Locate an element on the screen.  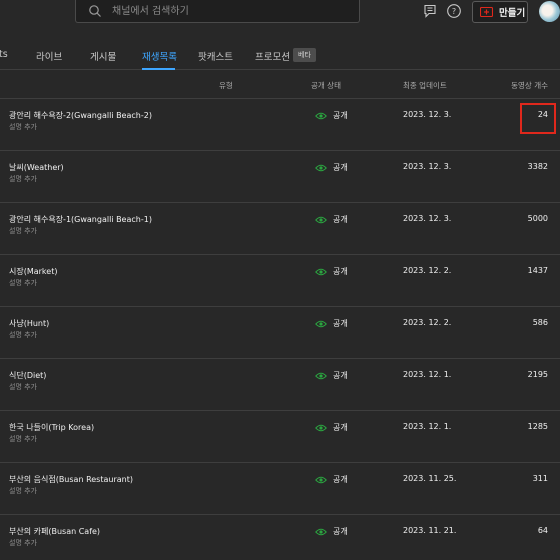
help-icon: ? is located at coordinates (454, 11).